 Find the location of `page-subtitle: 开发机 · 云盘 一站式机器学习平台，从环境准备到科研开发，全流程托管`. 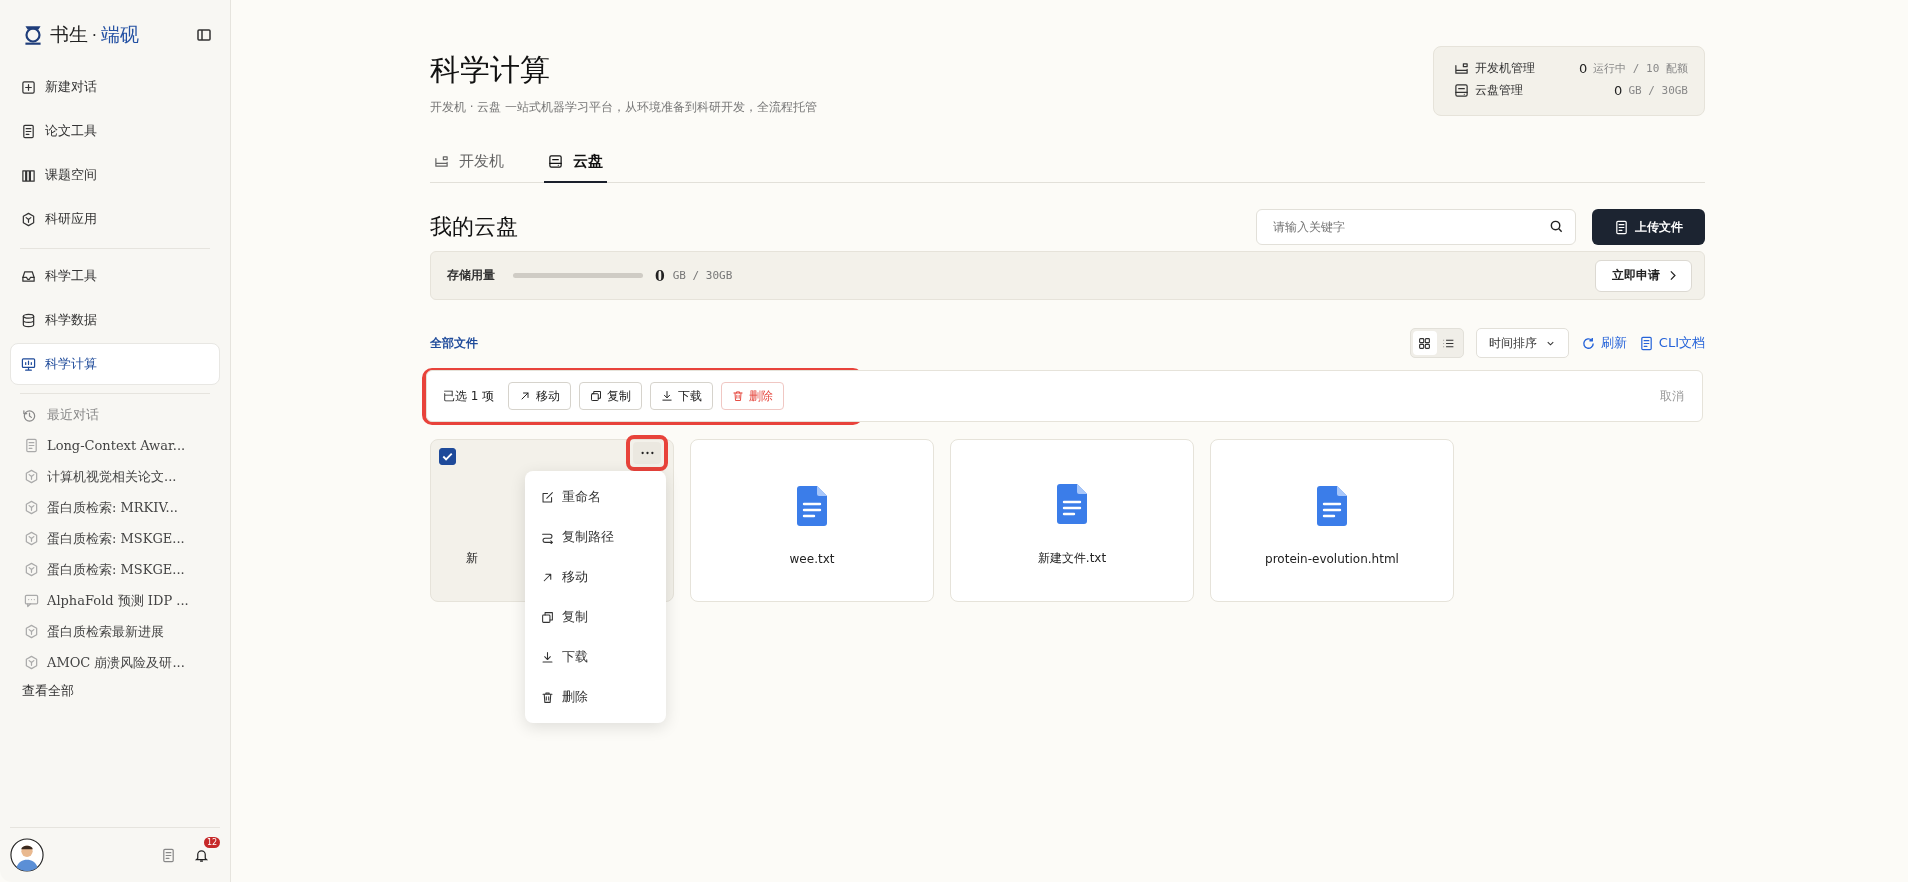

page-subtitle: 开发机 · 云盘 一站式机器学习平台，从环境准备到科研开发，全流程托管 is located at coordinates (624, 107).